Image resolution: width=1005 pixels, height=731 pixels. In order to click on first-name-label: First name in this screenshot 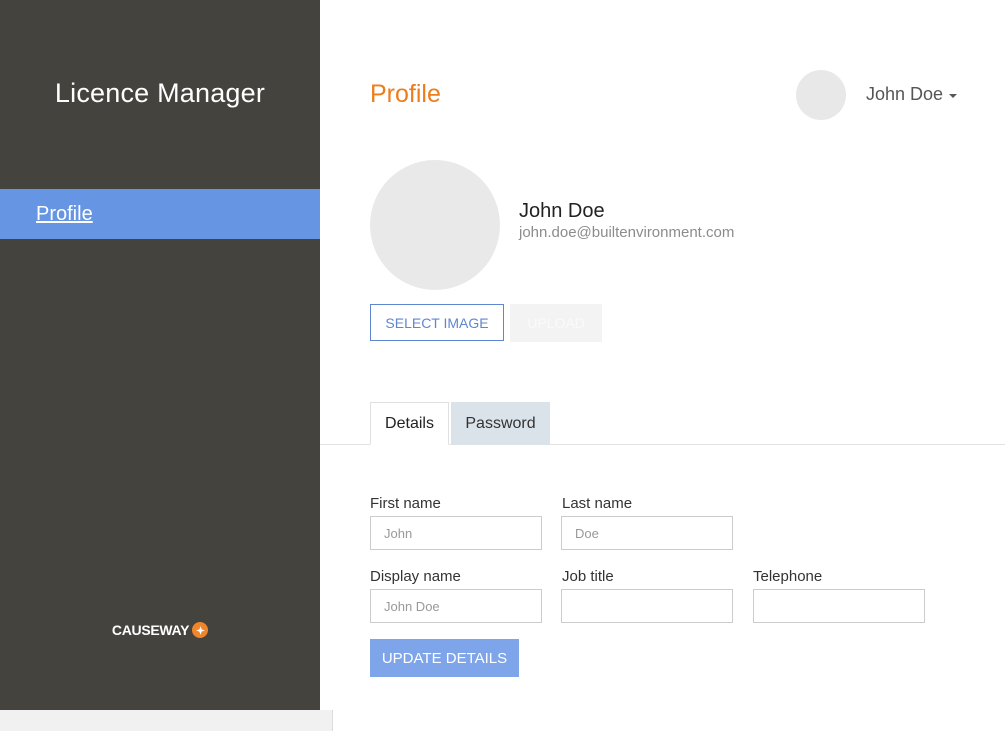, I will do `click(405, 503)`.